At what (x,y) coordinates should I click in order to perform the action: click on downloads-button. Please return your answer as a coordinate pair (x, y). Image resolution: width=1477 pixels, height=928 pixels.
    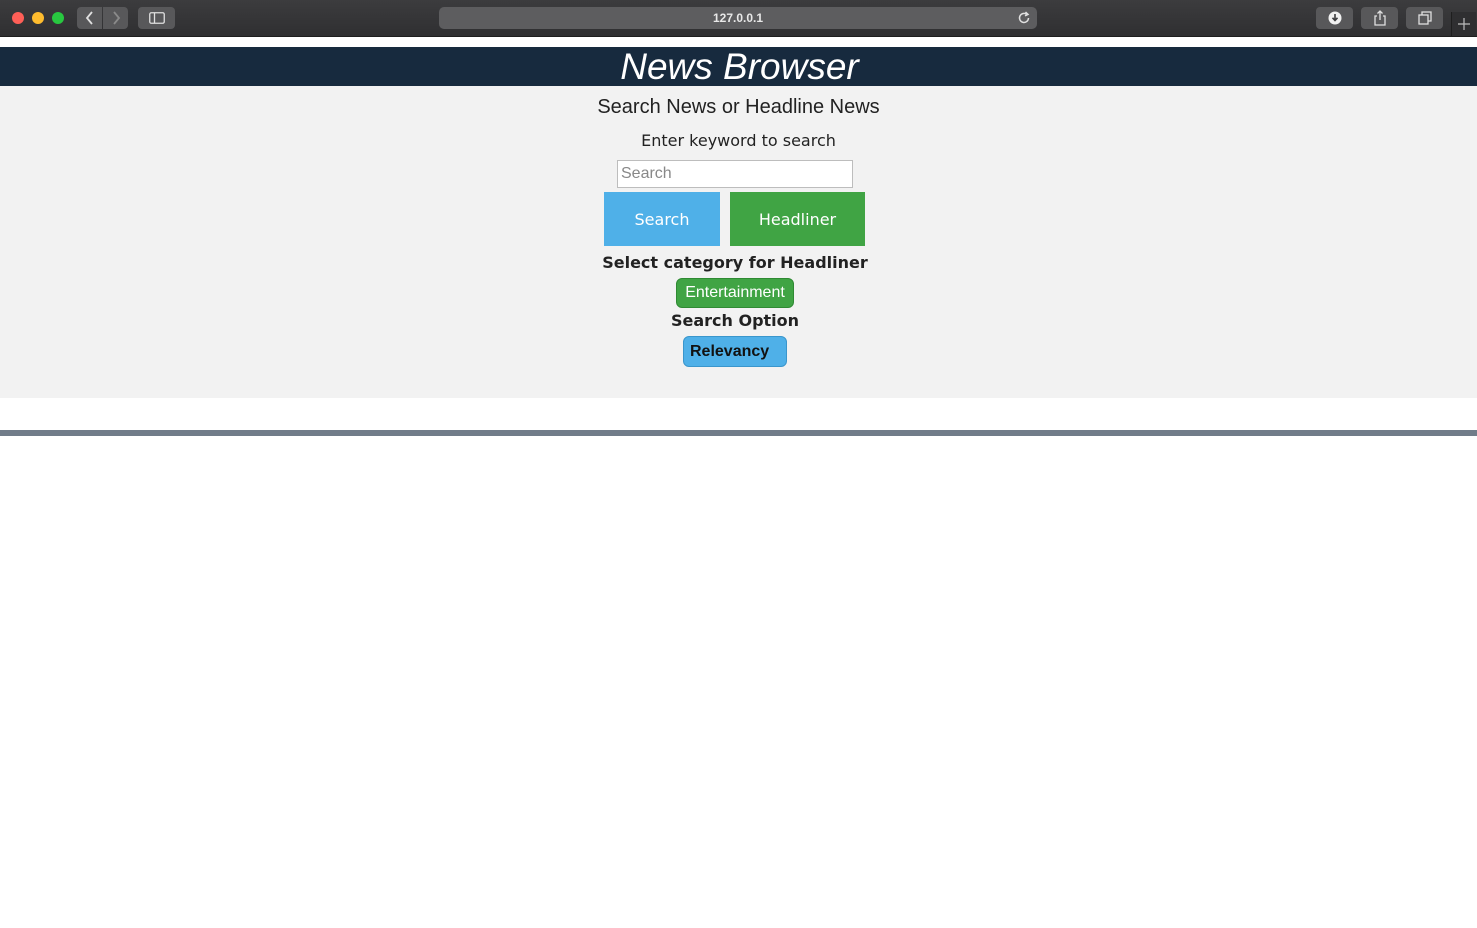
    Looking at the image, I should click on (1334, 18).